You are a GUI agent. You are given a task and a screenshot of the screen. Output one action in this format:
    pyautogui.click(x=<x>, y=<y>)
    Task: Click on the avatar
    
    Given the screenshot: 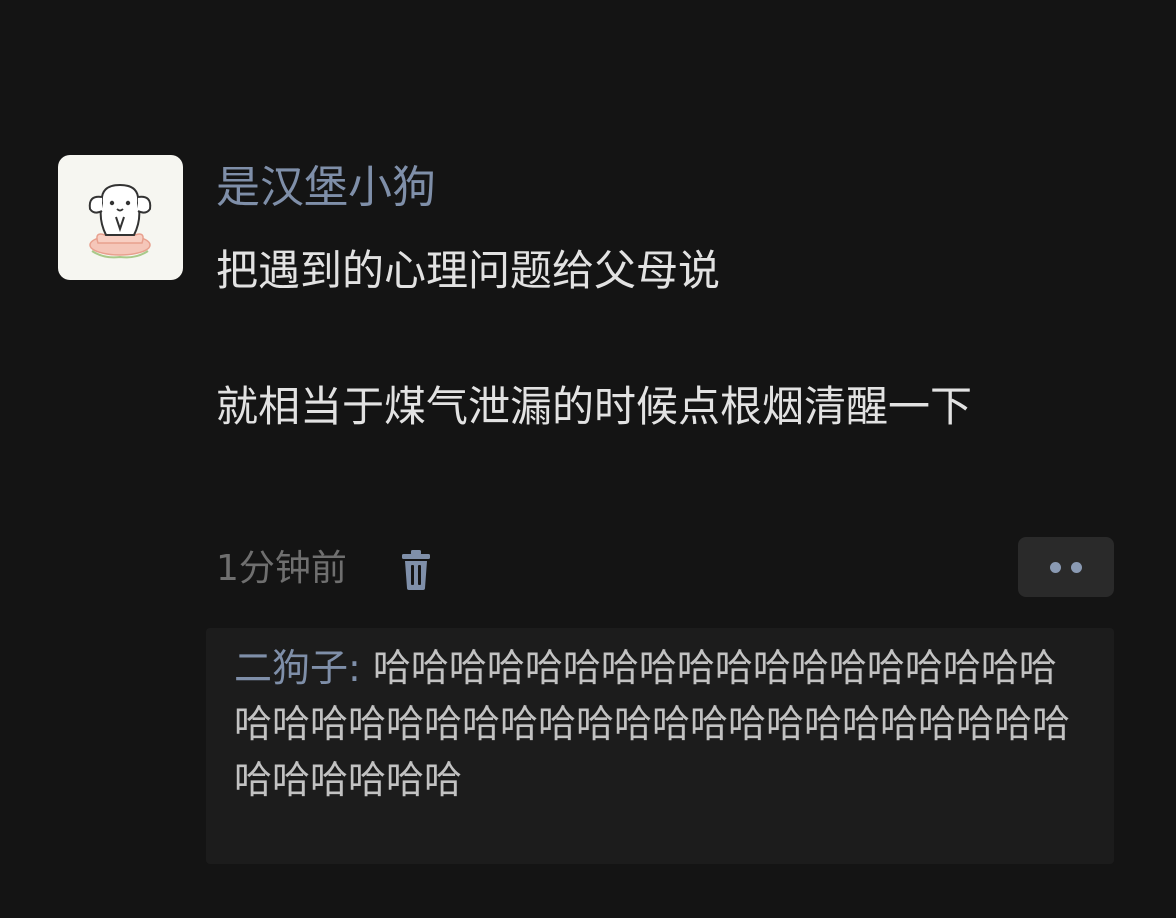 What is the action you would take?
    pyautogui.click(x=120, y=217)
    